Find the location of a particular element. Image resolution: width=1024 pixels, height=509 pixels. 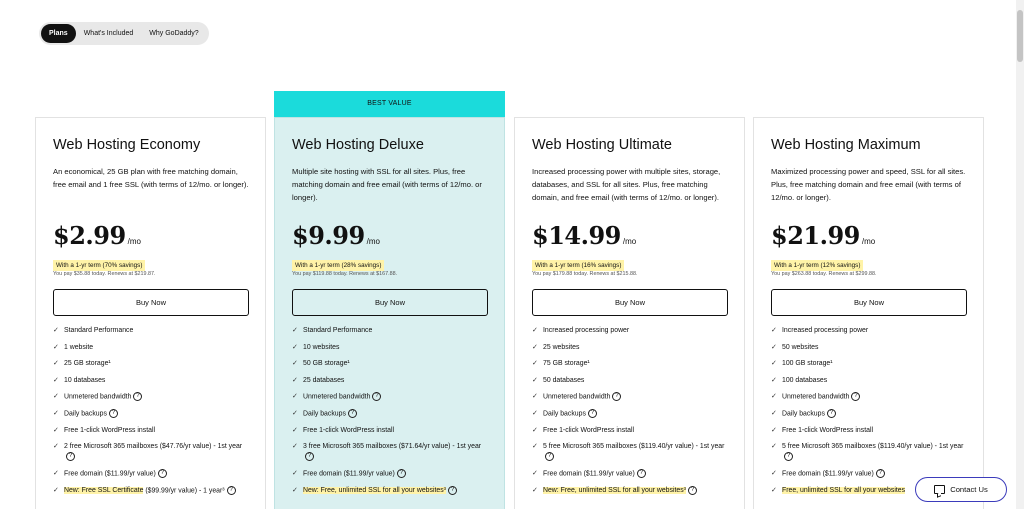

price-row: $21.99/mo is located at coordinates (823, 235).